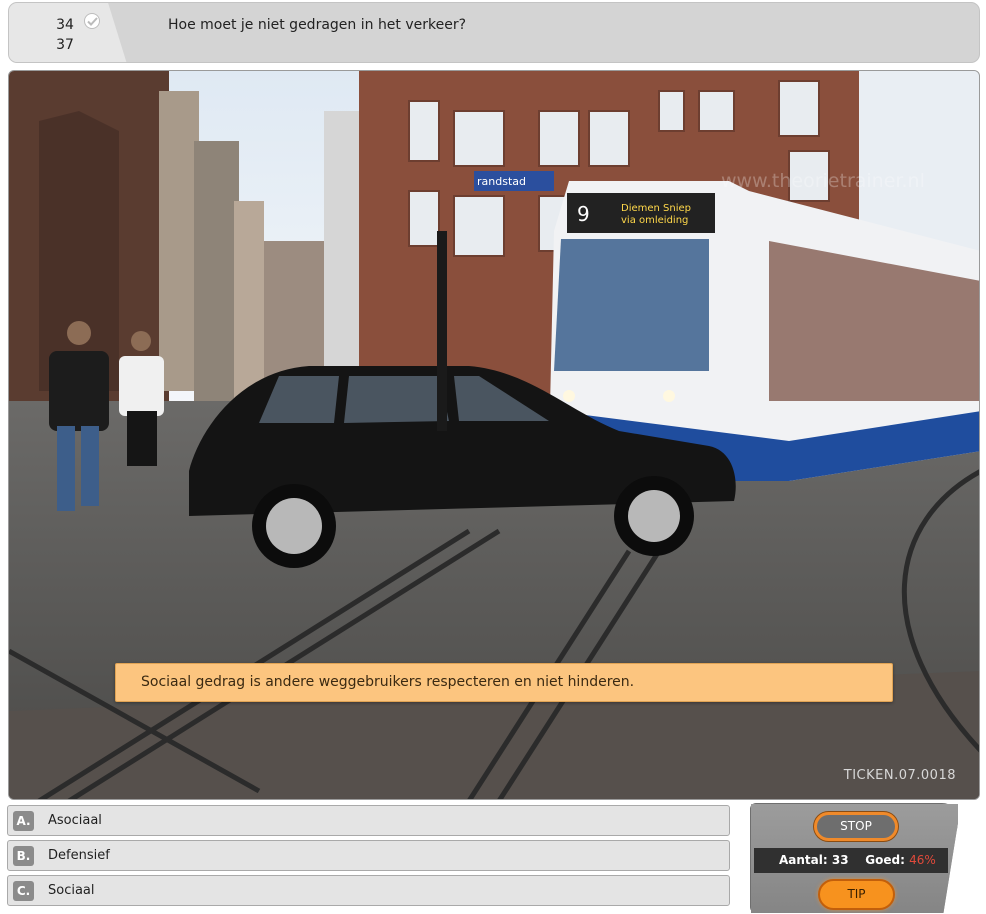 The height and width of the screenshot is (914, 986). What do you see at coordinates (79, 855) in the screenshot?
I see `answer-text-b: Defensief` at bounding box center [79, 855].